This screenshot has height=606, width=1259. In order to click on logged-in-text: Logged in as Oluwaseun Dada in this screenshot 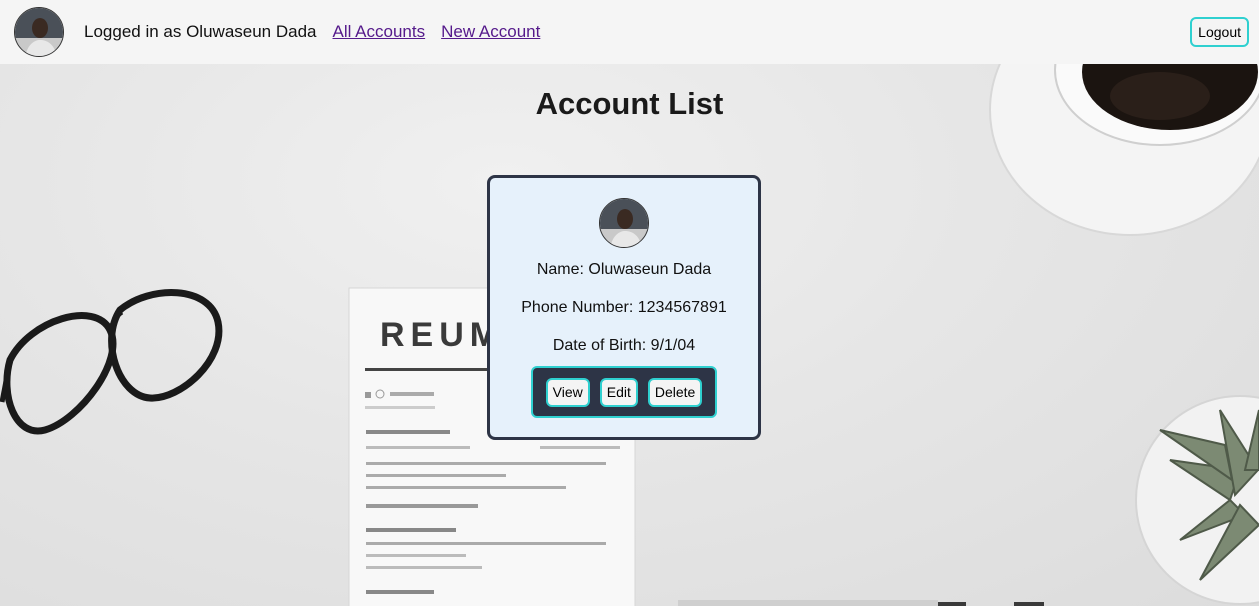, I will do `click(200, 31)`.